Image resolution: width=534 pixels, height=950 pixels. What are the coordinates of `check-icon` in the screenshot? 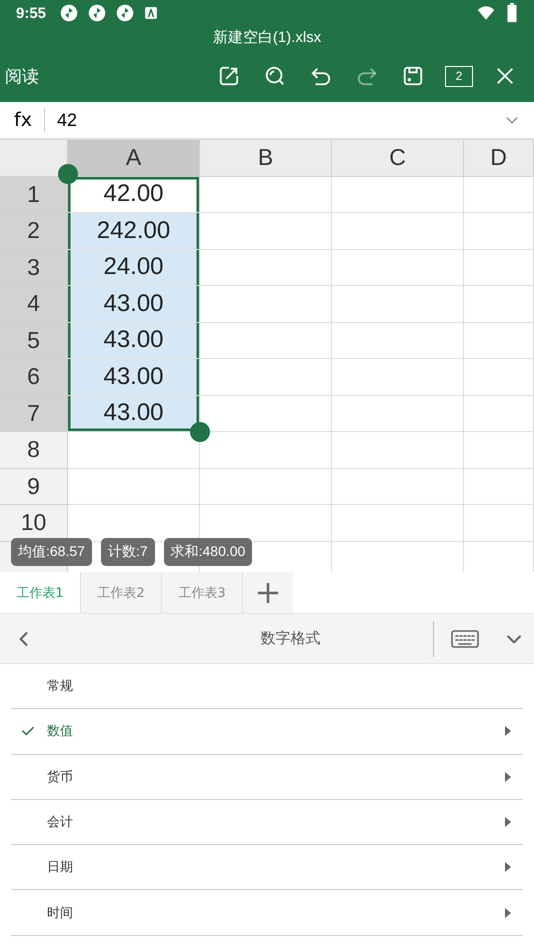 It's located at (28, 731).